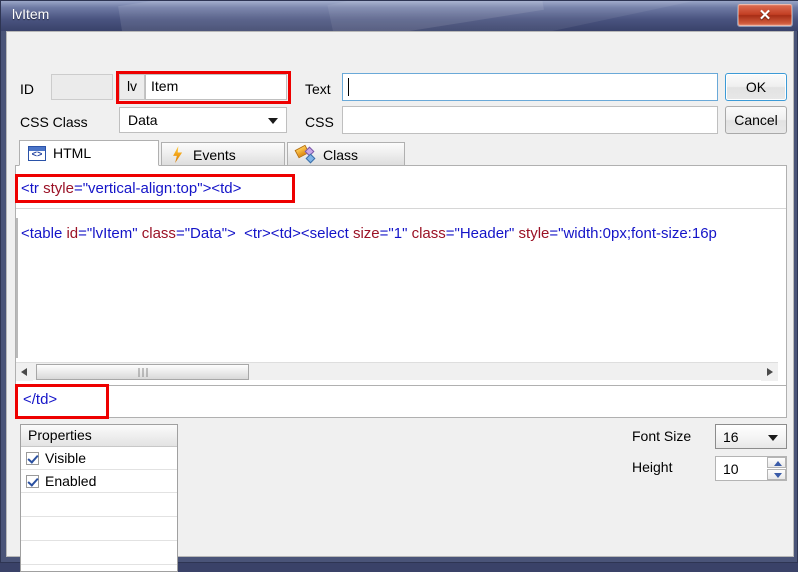  What do you see at coordinates (17, 288) in the screenshot?
I see `editor-gutter` at bounding box center [17, 288].